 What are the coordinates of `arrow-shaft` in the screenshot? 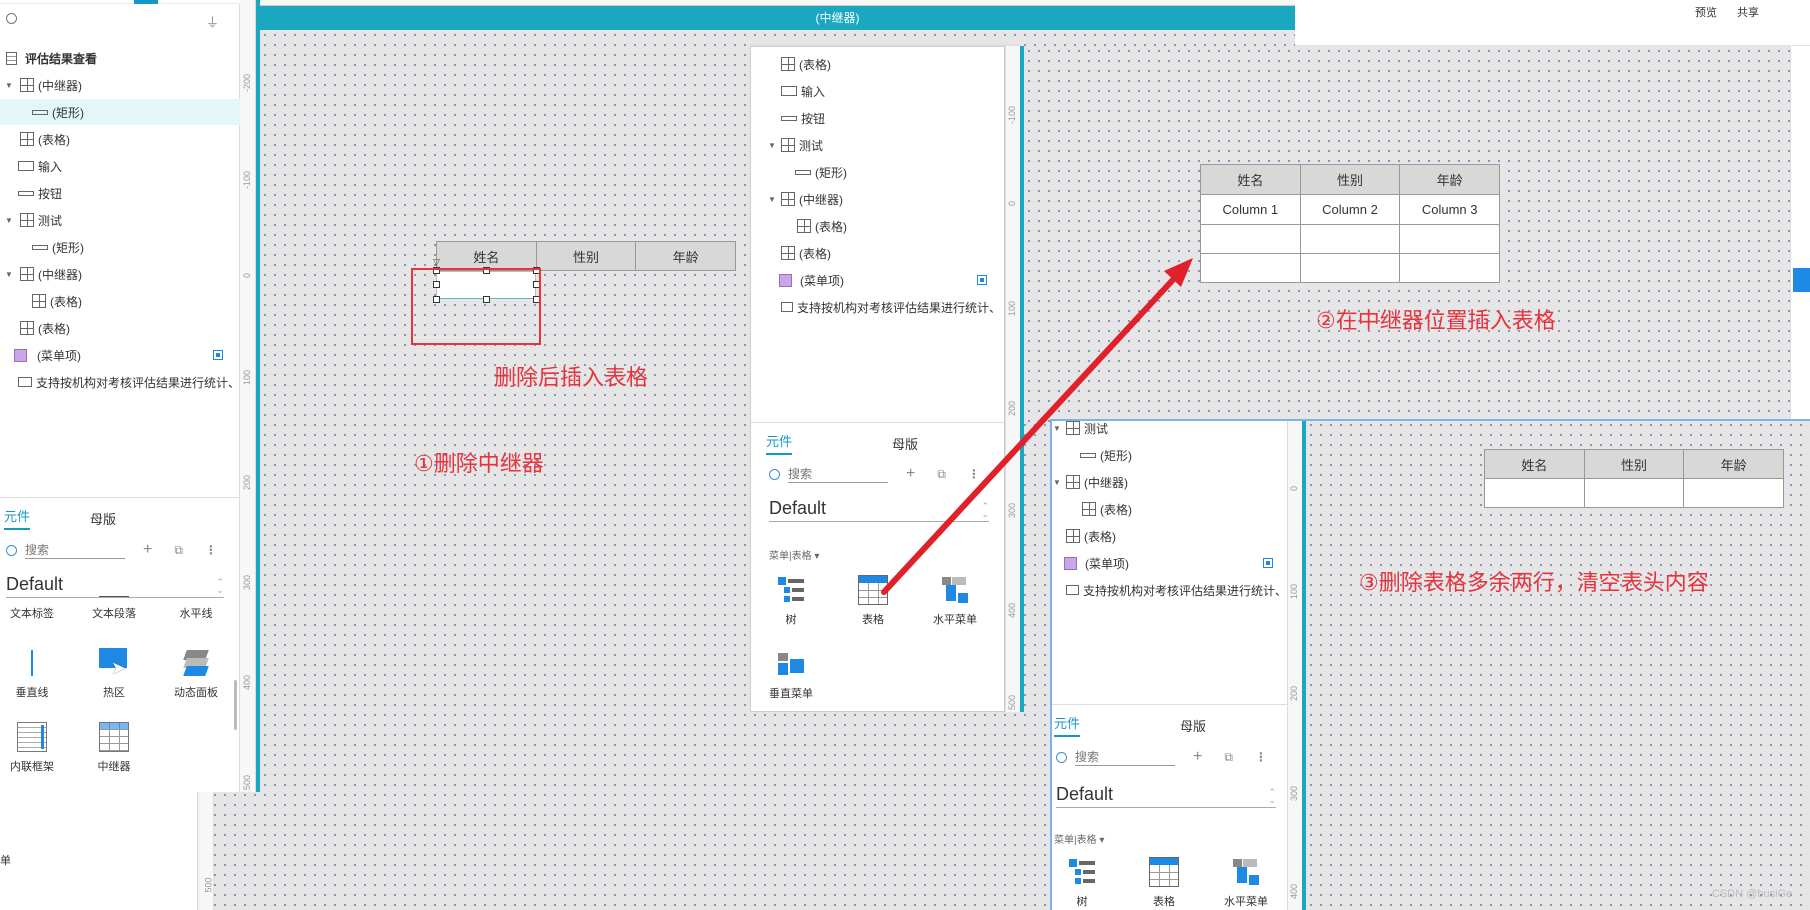 It's located at (1033, 431).